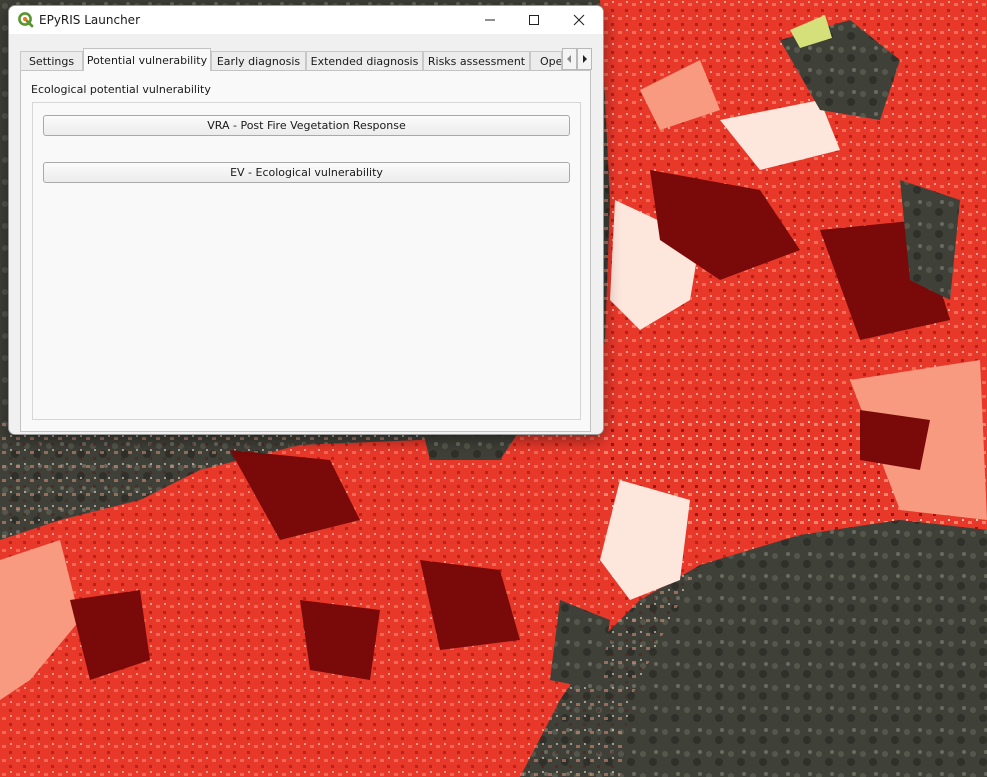  I want to click on minimize-icon, so click(490, 20).